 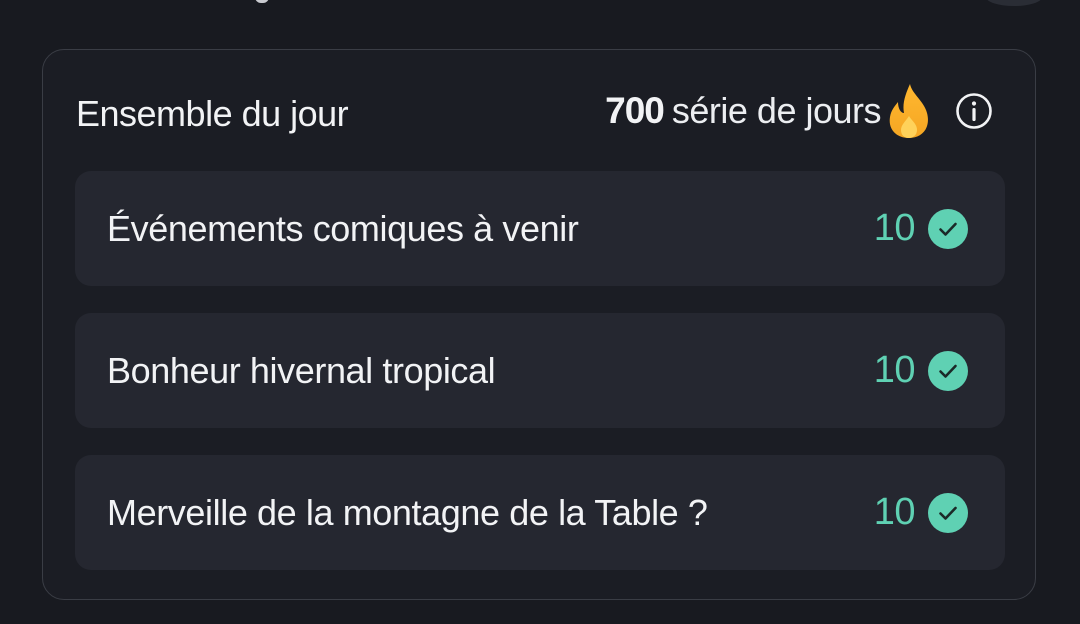 What do you see at coordinates (974, 111) in the screenshot?
I see `info-icon` at bounding box center [974, 111].